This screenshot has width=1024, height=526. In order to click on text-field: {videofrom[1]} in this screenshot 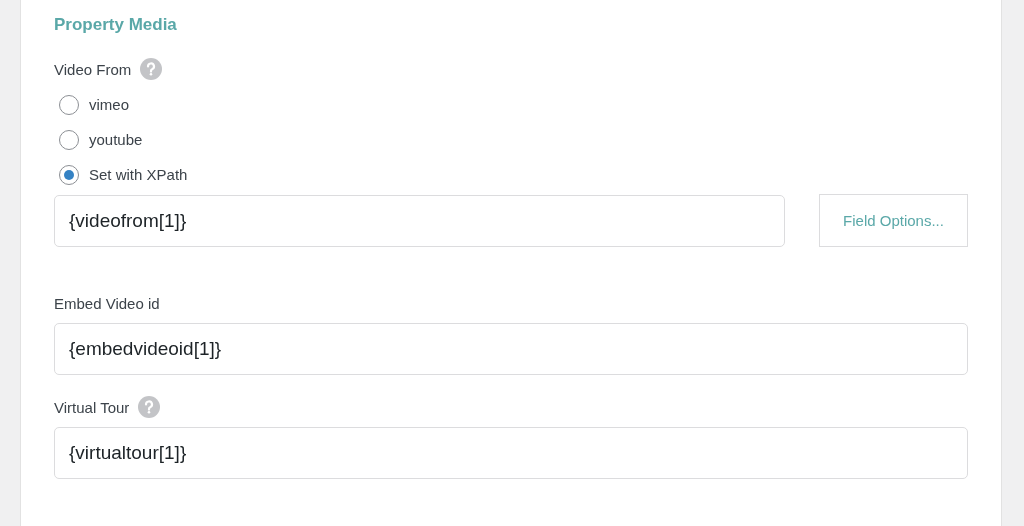, I will do `click(419, 220)`.